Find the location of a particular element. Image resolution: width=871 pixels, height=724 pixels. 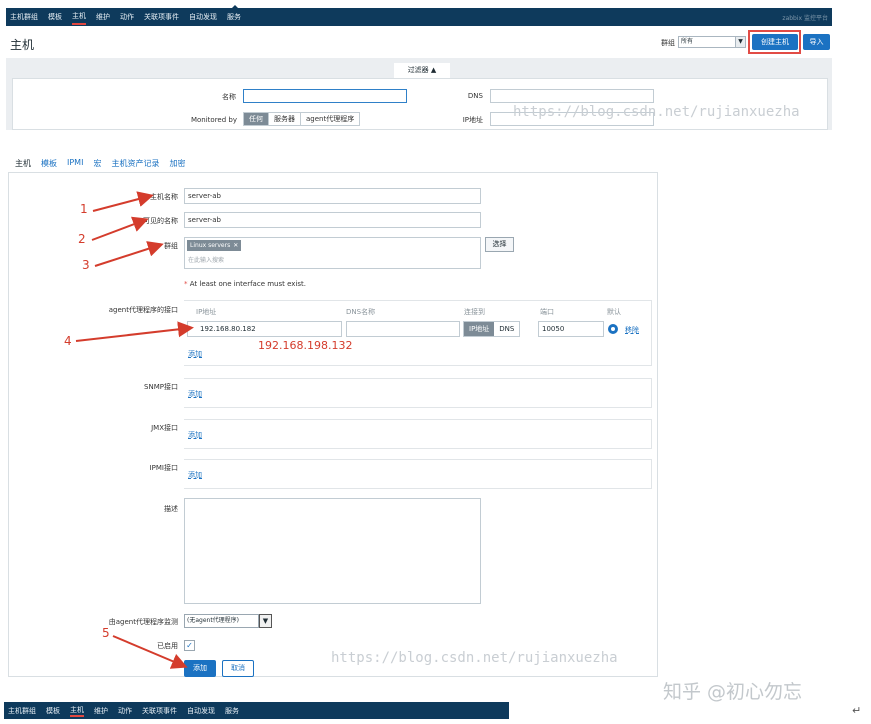

bottom-nav-templates: 模板 is located at coordinates (53, 711).